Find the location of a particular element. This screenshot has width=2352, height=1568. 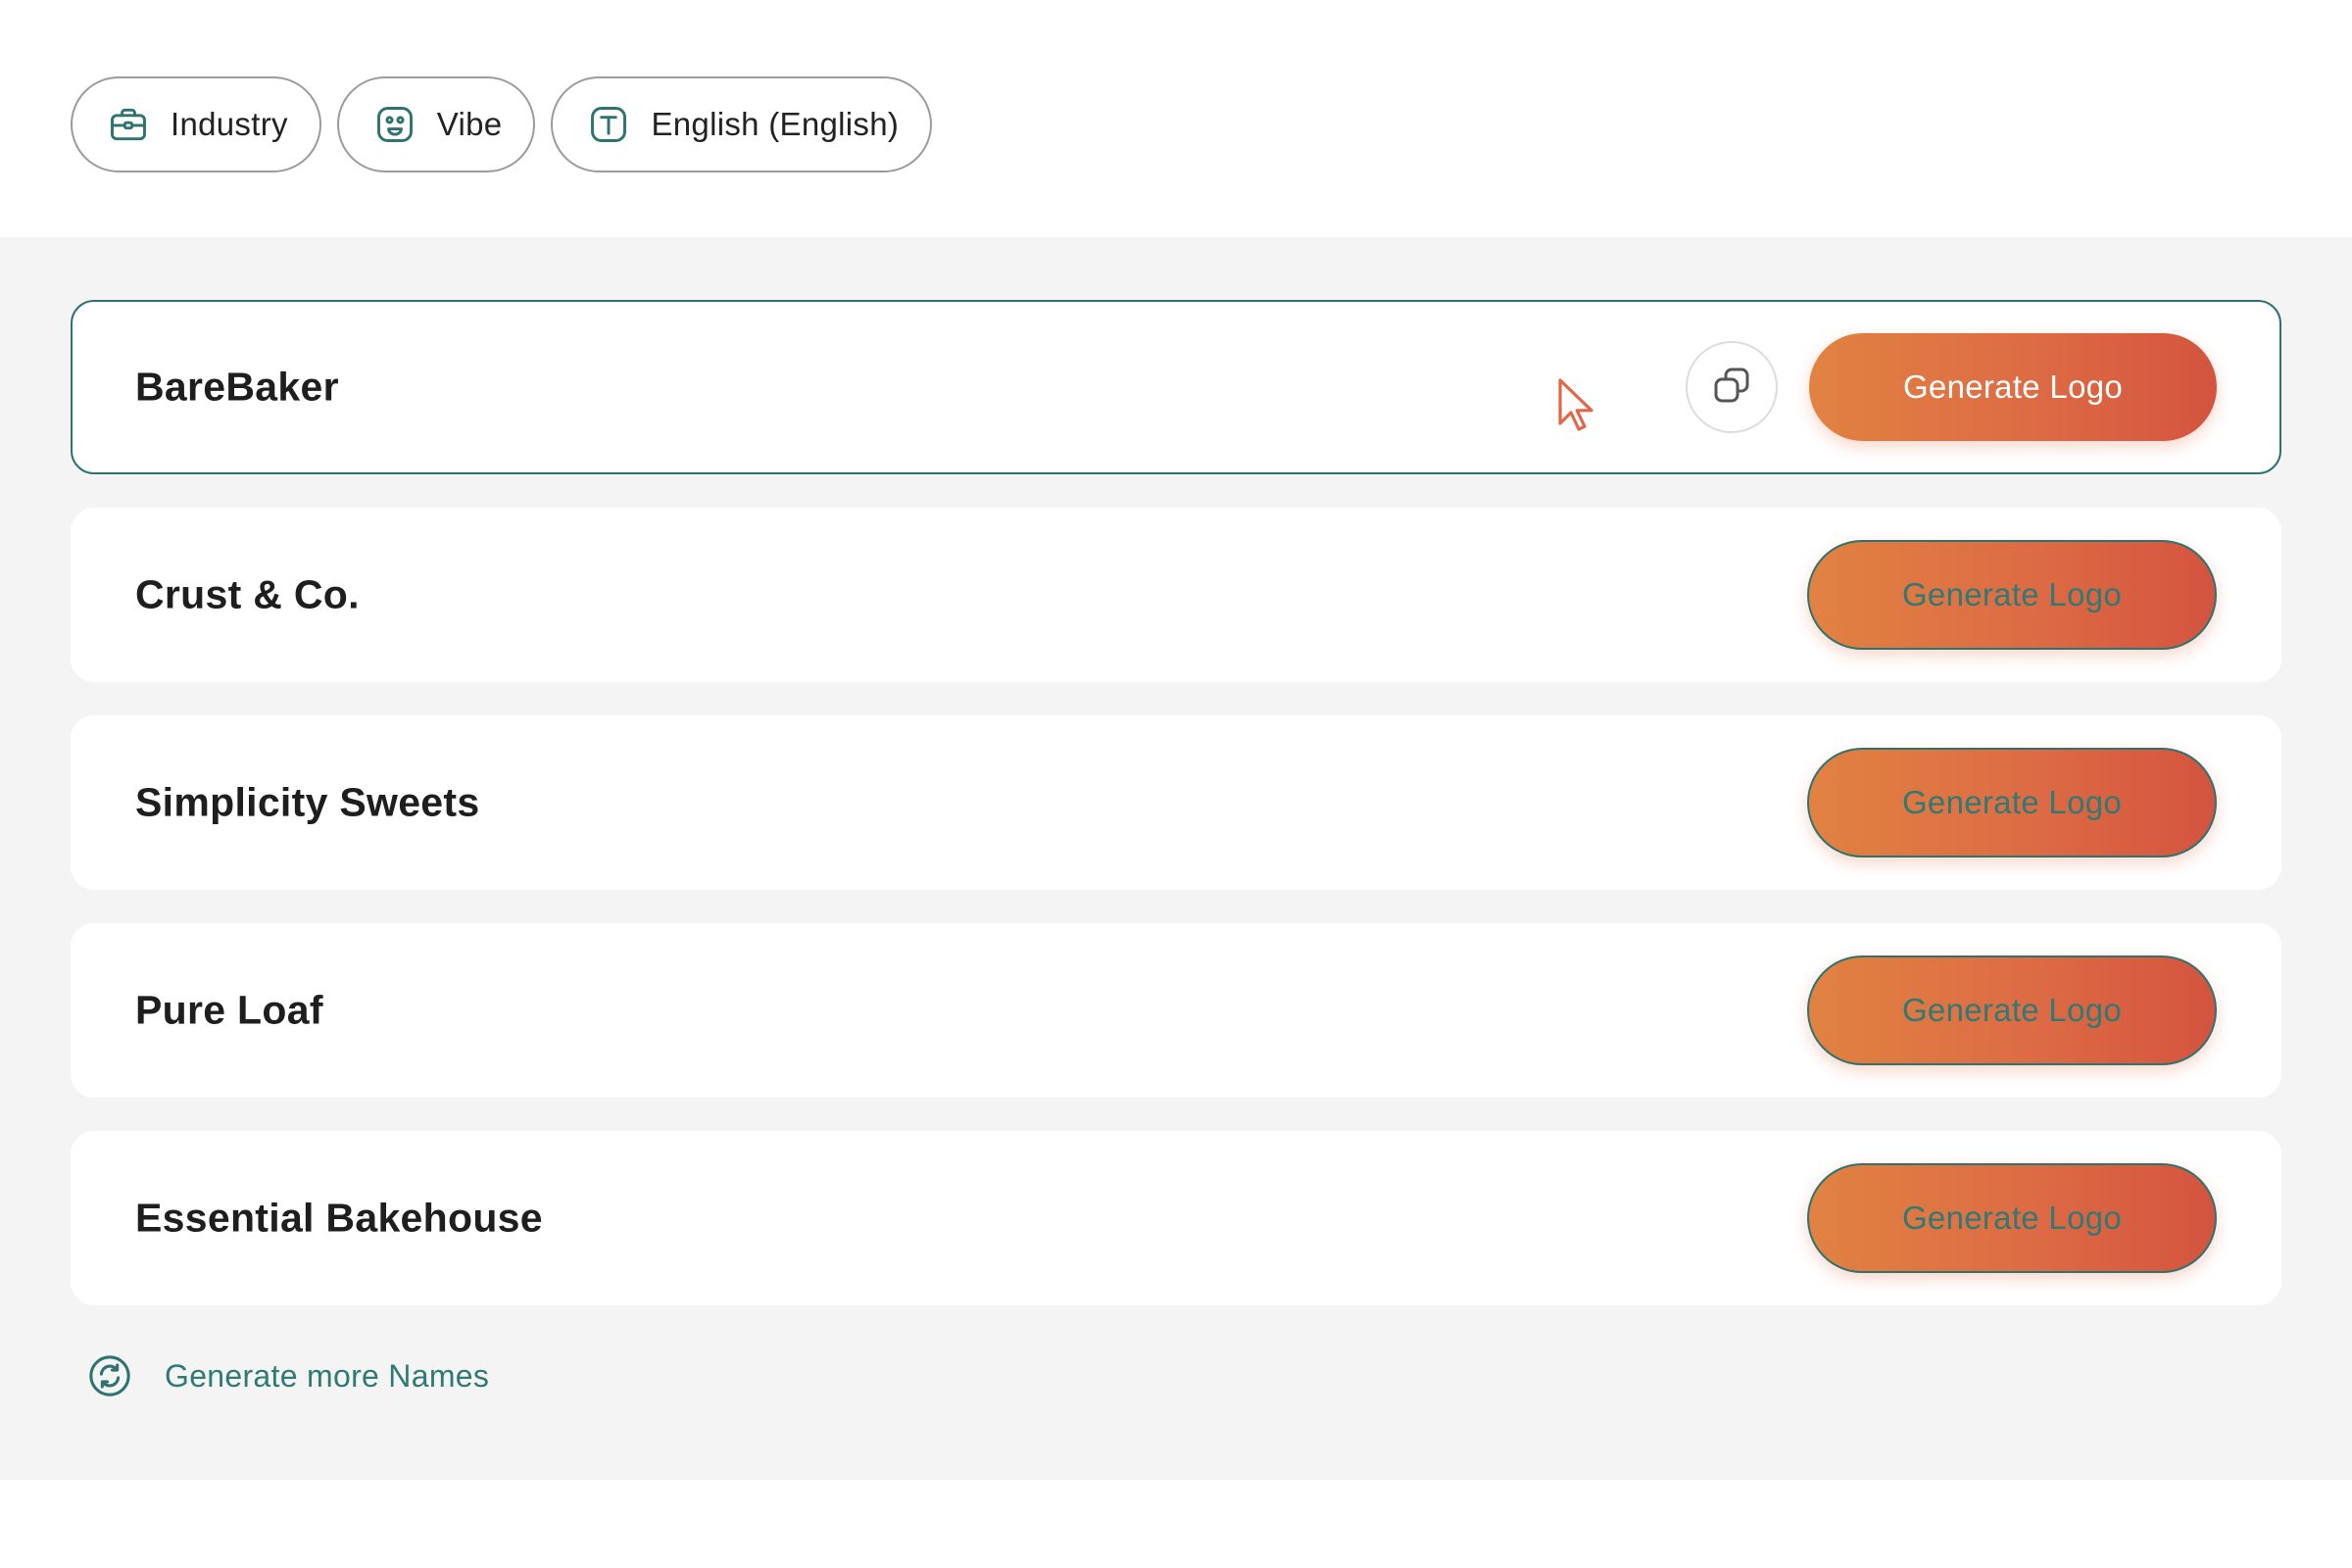

industry-filter-chip: Industry is located at coordinates (196, 124).